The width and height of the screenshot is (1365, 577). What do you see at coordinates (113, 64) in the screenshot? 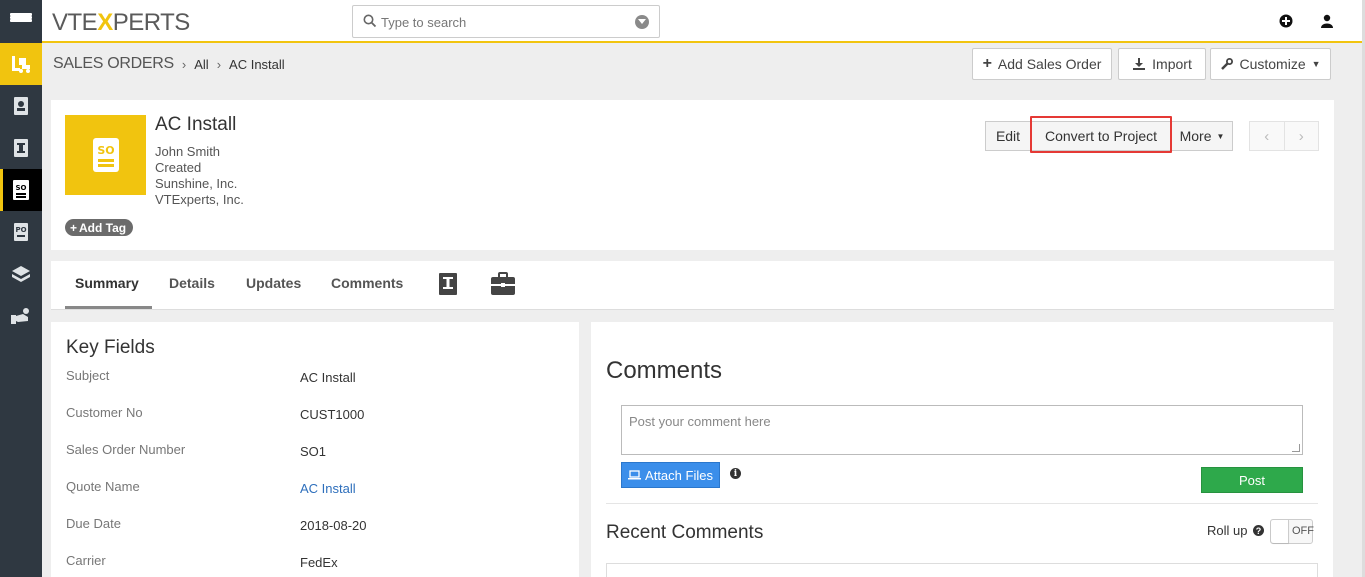
I see `breadcrumb-module: SALES ORDERS` at bounding box center [113, 64].